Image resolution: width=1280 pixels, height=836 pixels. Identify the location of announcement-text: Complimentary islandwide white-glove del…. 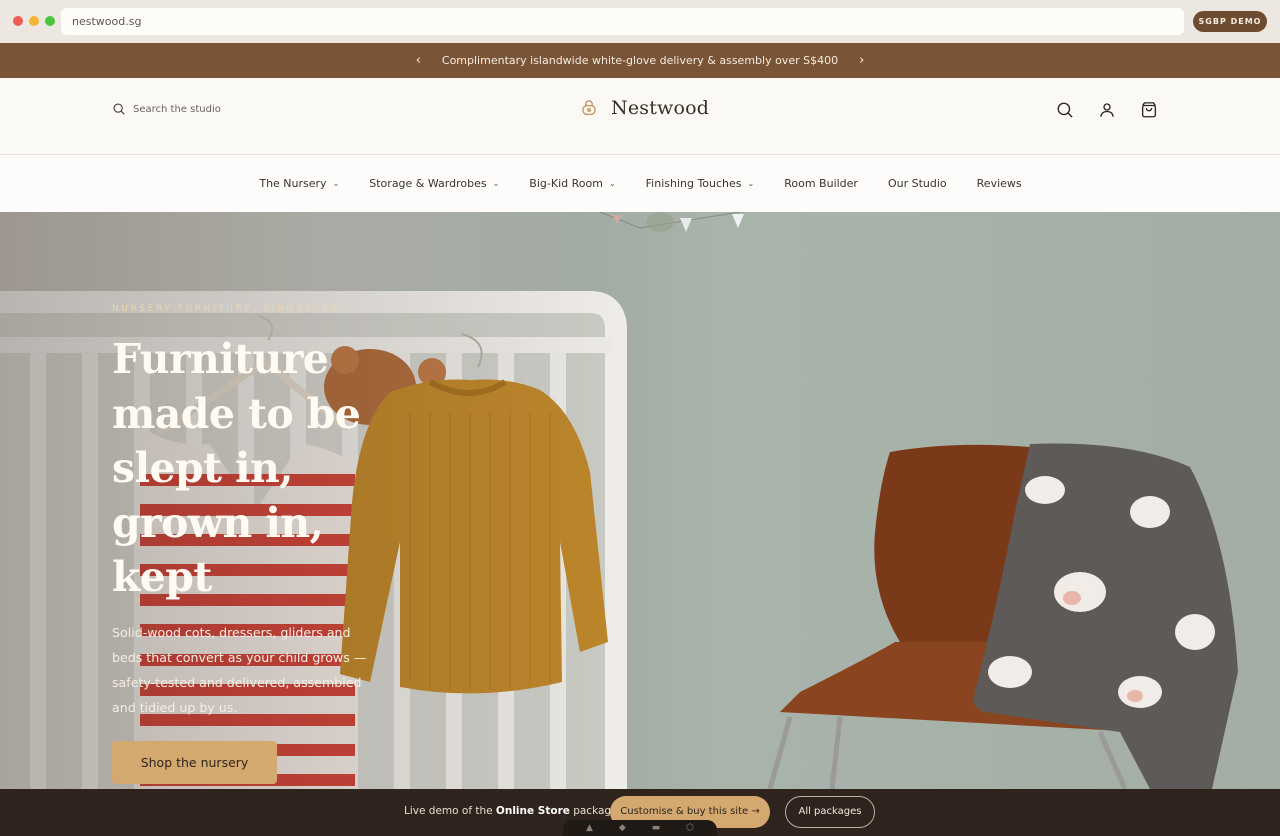
(640, 60).